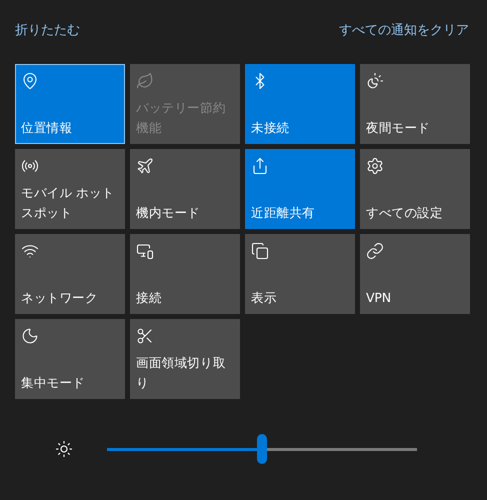 The height and width of the screenshot is (500, 487). What do you see at coordinates (185, 359) in the screenshot?
I see `quick-action-tile: 画面領域切り取り` at bounding box center [185, 359].